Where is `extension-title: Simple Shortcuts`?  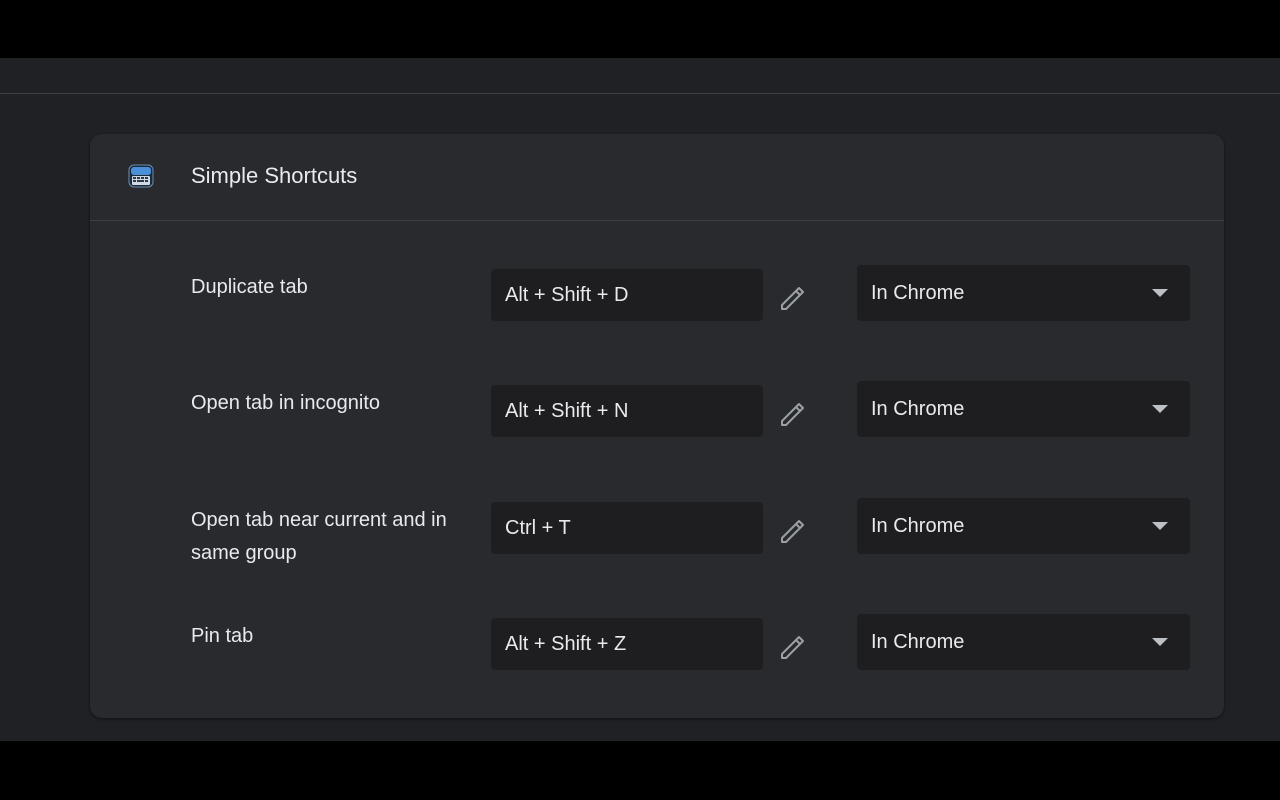
extension-title: Simple Shortcuts is located at coordinates (274, 175).